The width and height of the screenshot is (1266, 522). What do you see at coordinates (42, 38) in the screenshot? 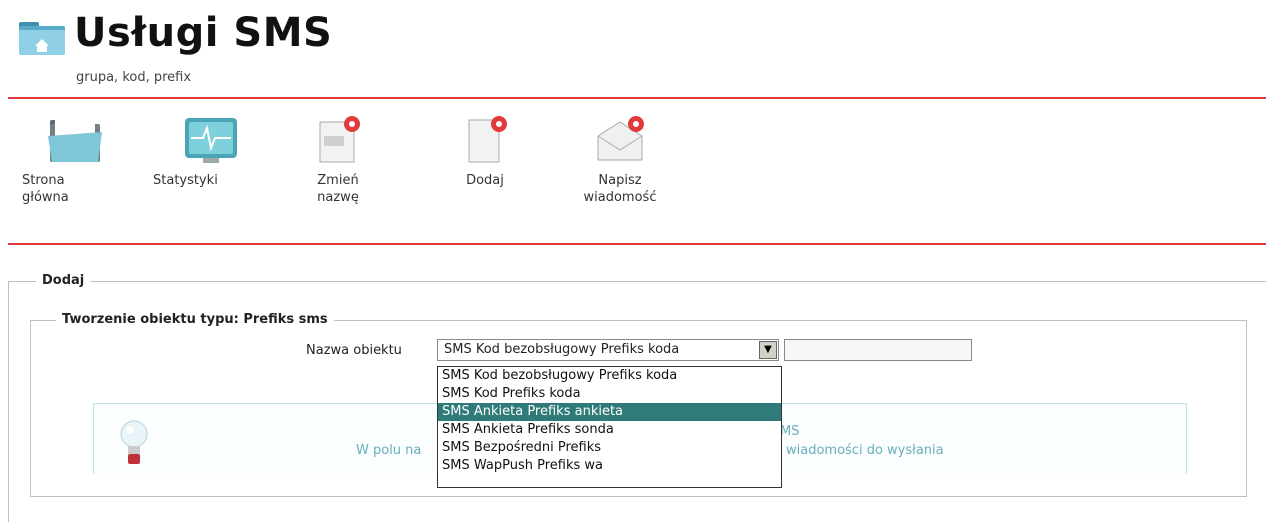
I see `home-folder-icon` at bounding box center [42, 38].